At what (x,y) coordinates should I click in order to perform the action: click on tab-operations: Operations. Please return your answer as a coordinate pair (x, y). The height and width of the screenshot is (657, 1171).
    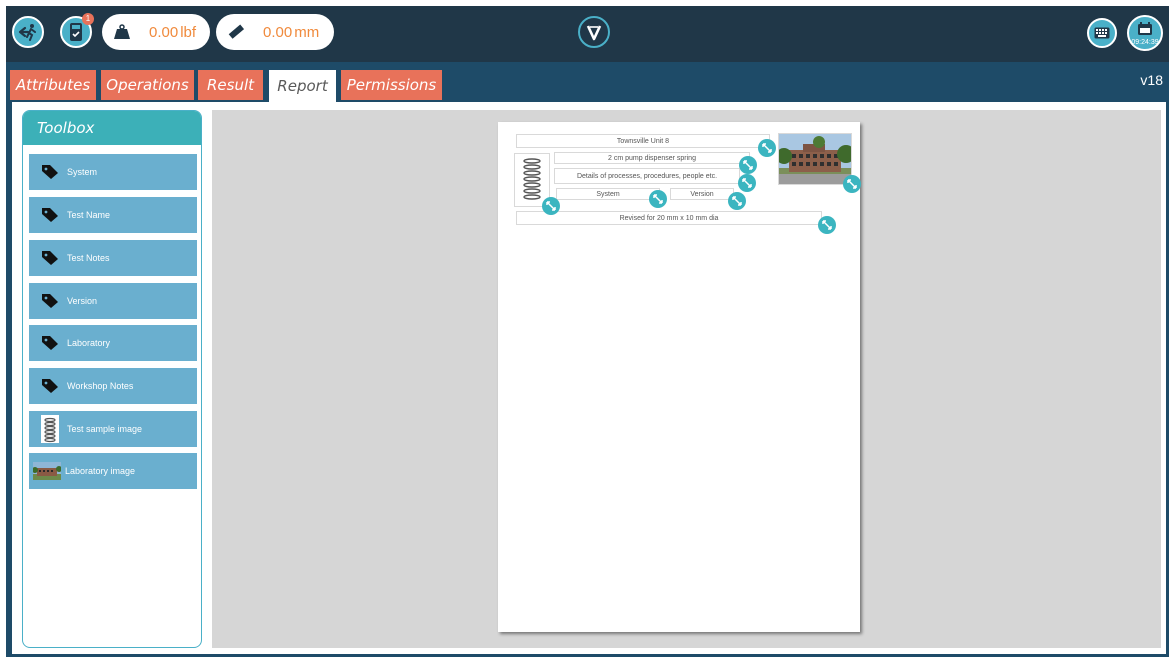
    Looking at the image, I should click on (147, 85).